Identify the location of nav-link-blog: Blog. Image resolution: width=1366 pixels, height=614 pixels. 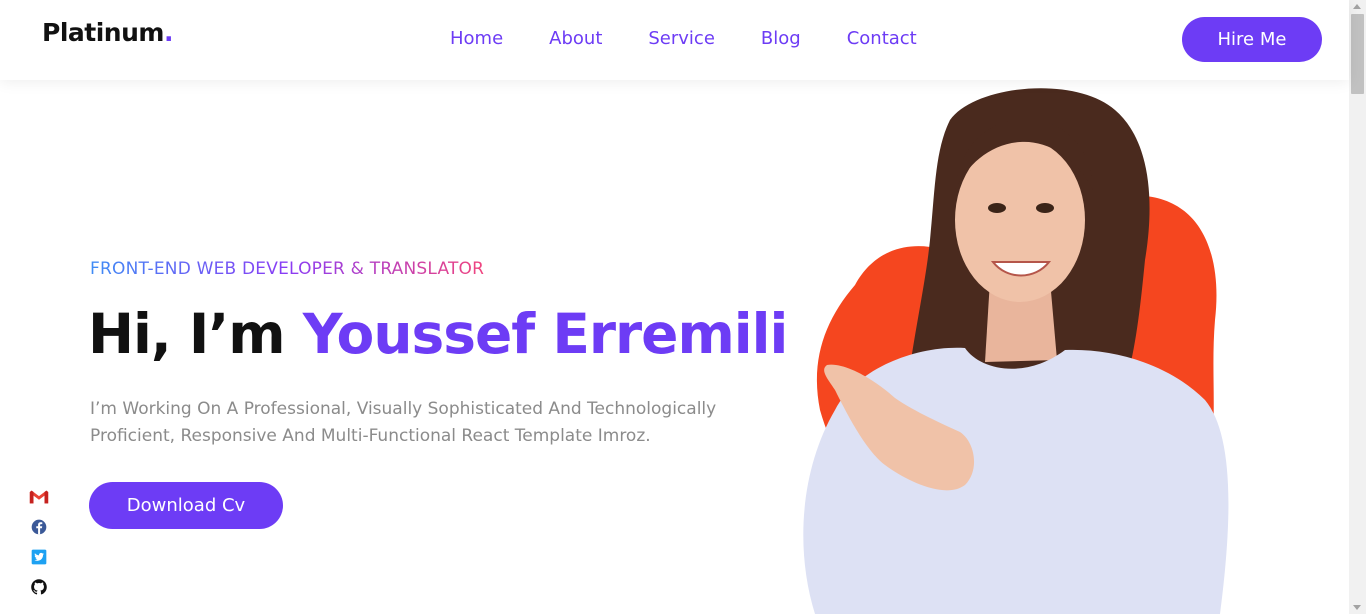
(781, 38).